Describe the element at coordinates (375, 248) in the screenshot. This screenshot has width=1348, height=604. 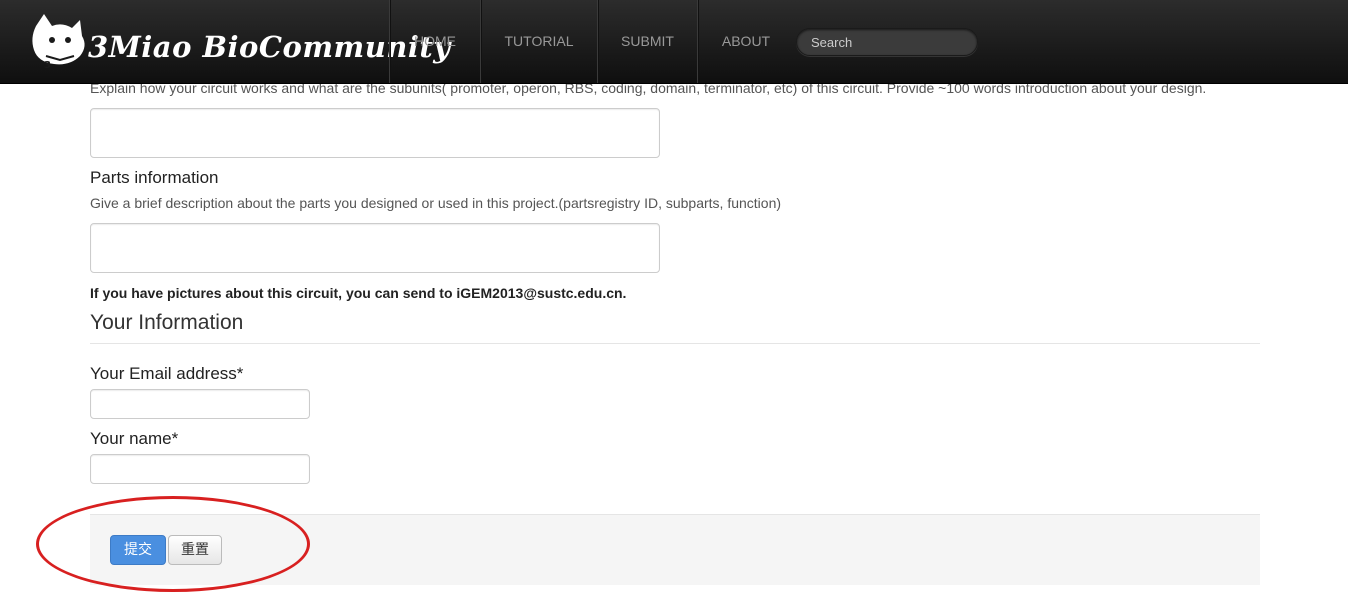
I see `parts-info-textarea` at that location.